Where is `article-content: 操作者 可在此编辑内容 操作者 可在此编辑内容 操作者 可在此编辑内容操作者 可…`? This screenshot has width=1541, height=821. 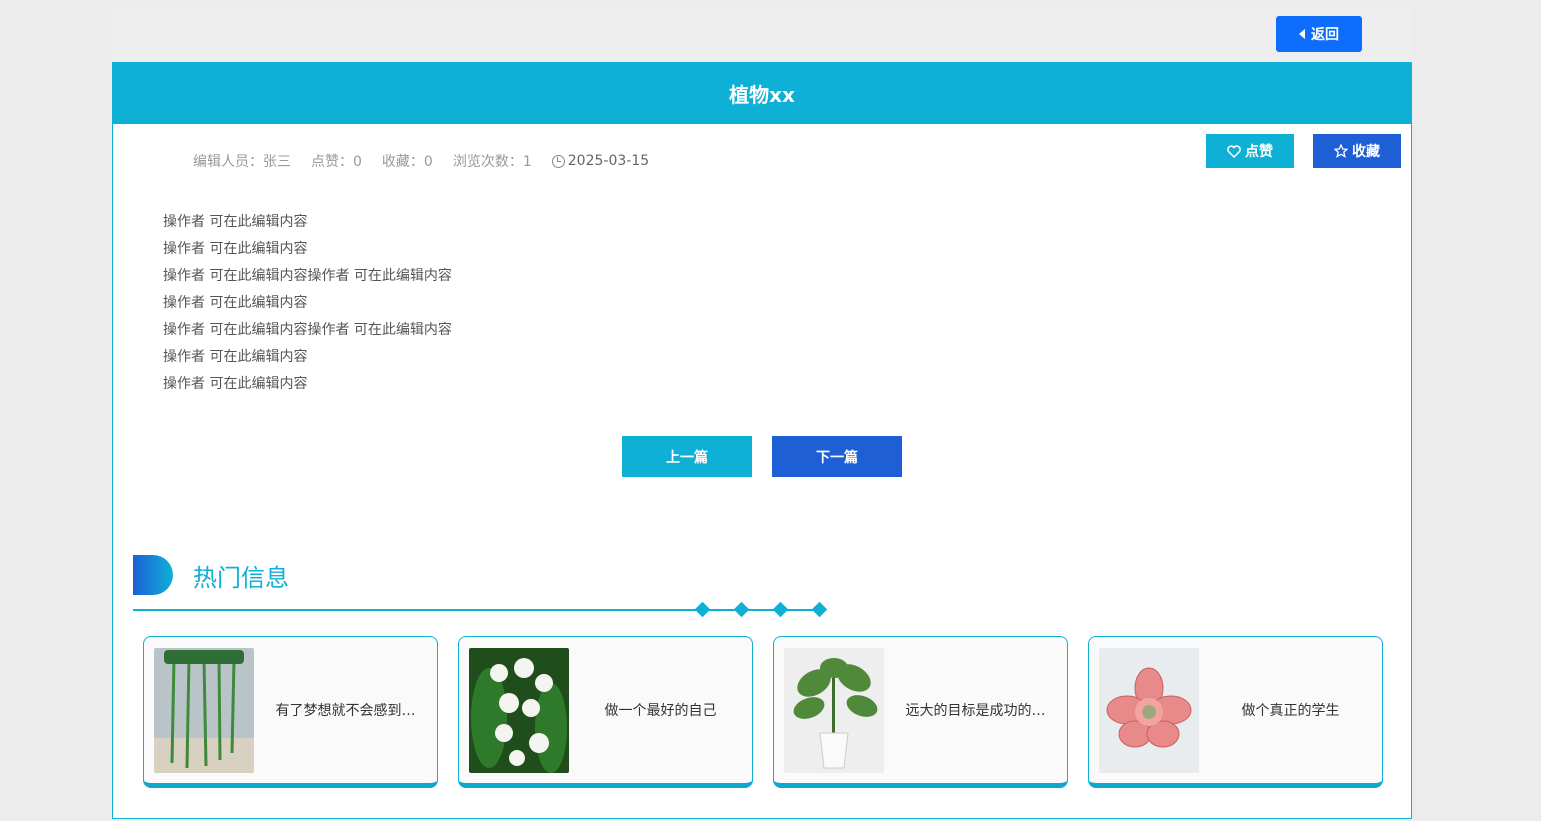 article-content: 操作者 可在此编辑内容 操作者 可在此编辑内容 操作者 可在此编辑内容操作者 可… is located at coordinates (307, 303).